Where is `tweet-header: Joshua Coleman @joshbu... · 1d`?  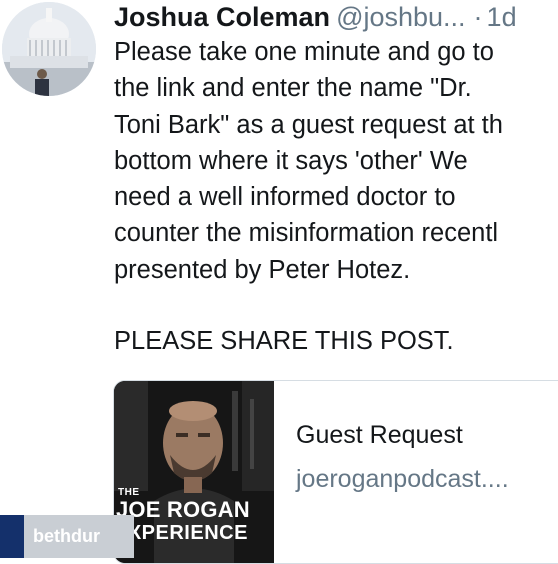 tweet-header: Joshua Coleman @joshbu... · 1d is located at coordinates (336, 17).